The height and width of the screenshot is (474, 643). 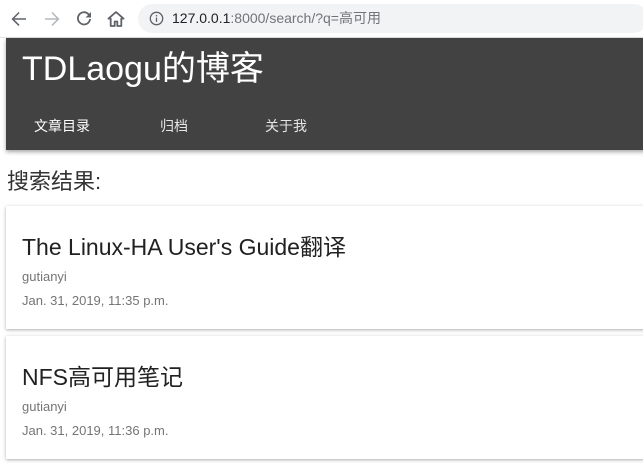 I want to click on site-title: TDLaogu的博客, so click(x=143, y=69).